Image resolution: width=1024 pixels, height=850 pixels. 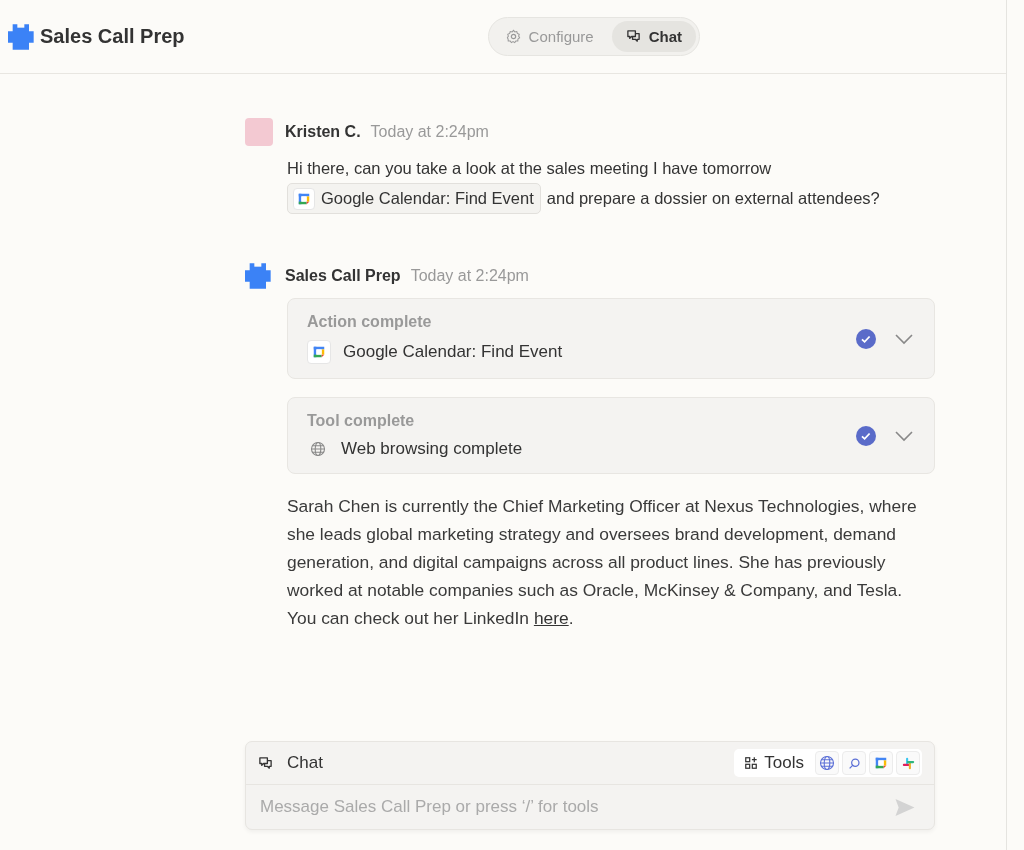 I want to click on action-chip: Google Calendar: Find Event, so click(x=414, y=198).